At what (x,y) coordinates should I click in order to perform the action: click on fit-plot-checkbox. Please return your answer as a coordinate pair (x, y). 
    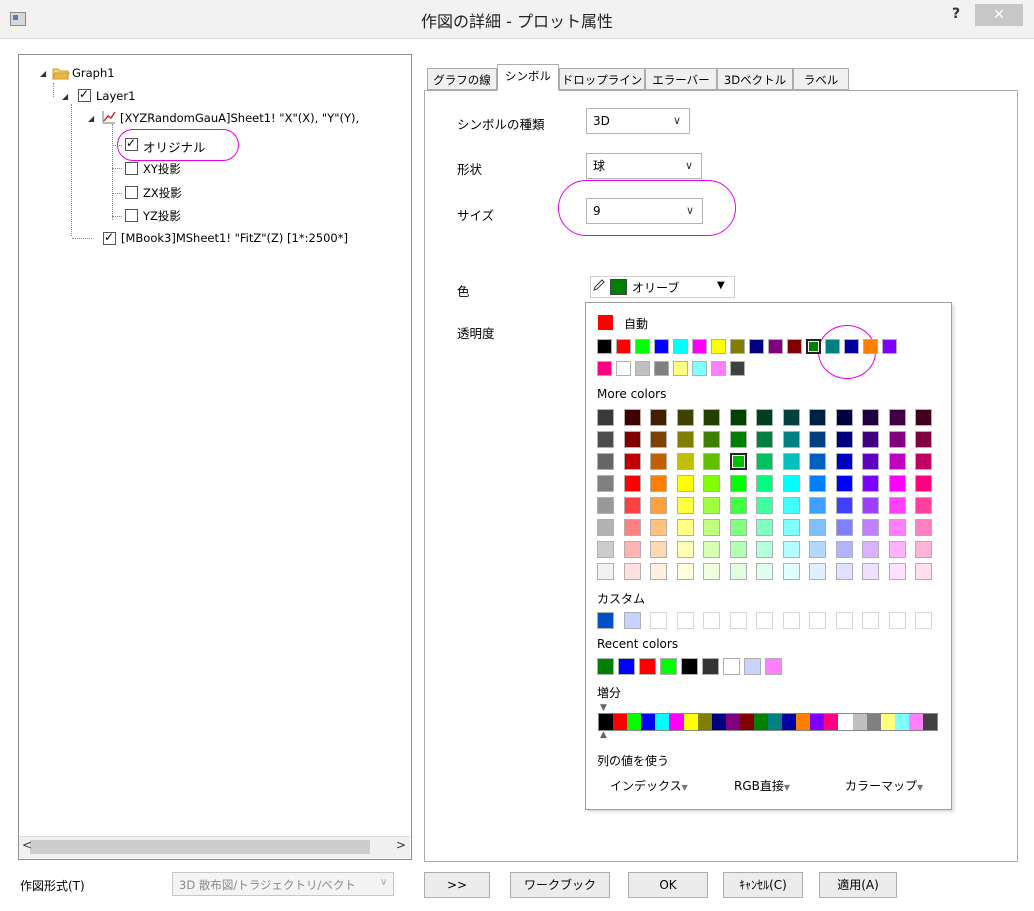
    Looking at the image, I should click on (109, 238).